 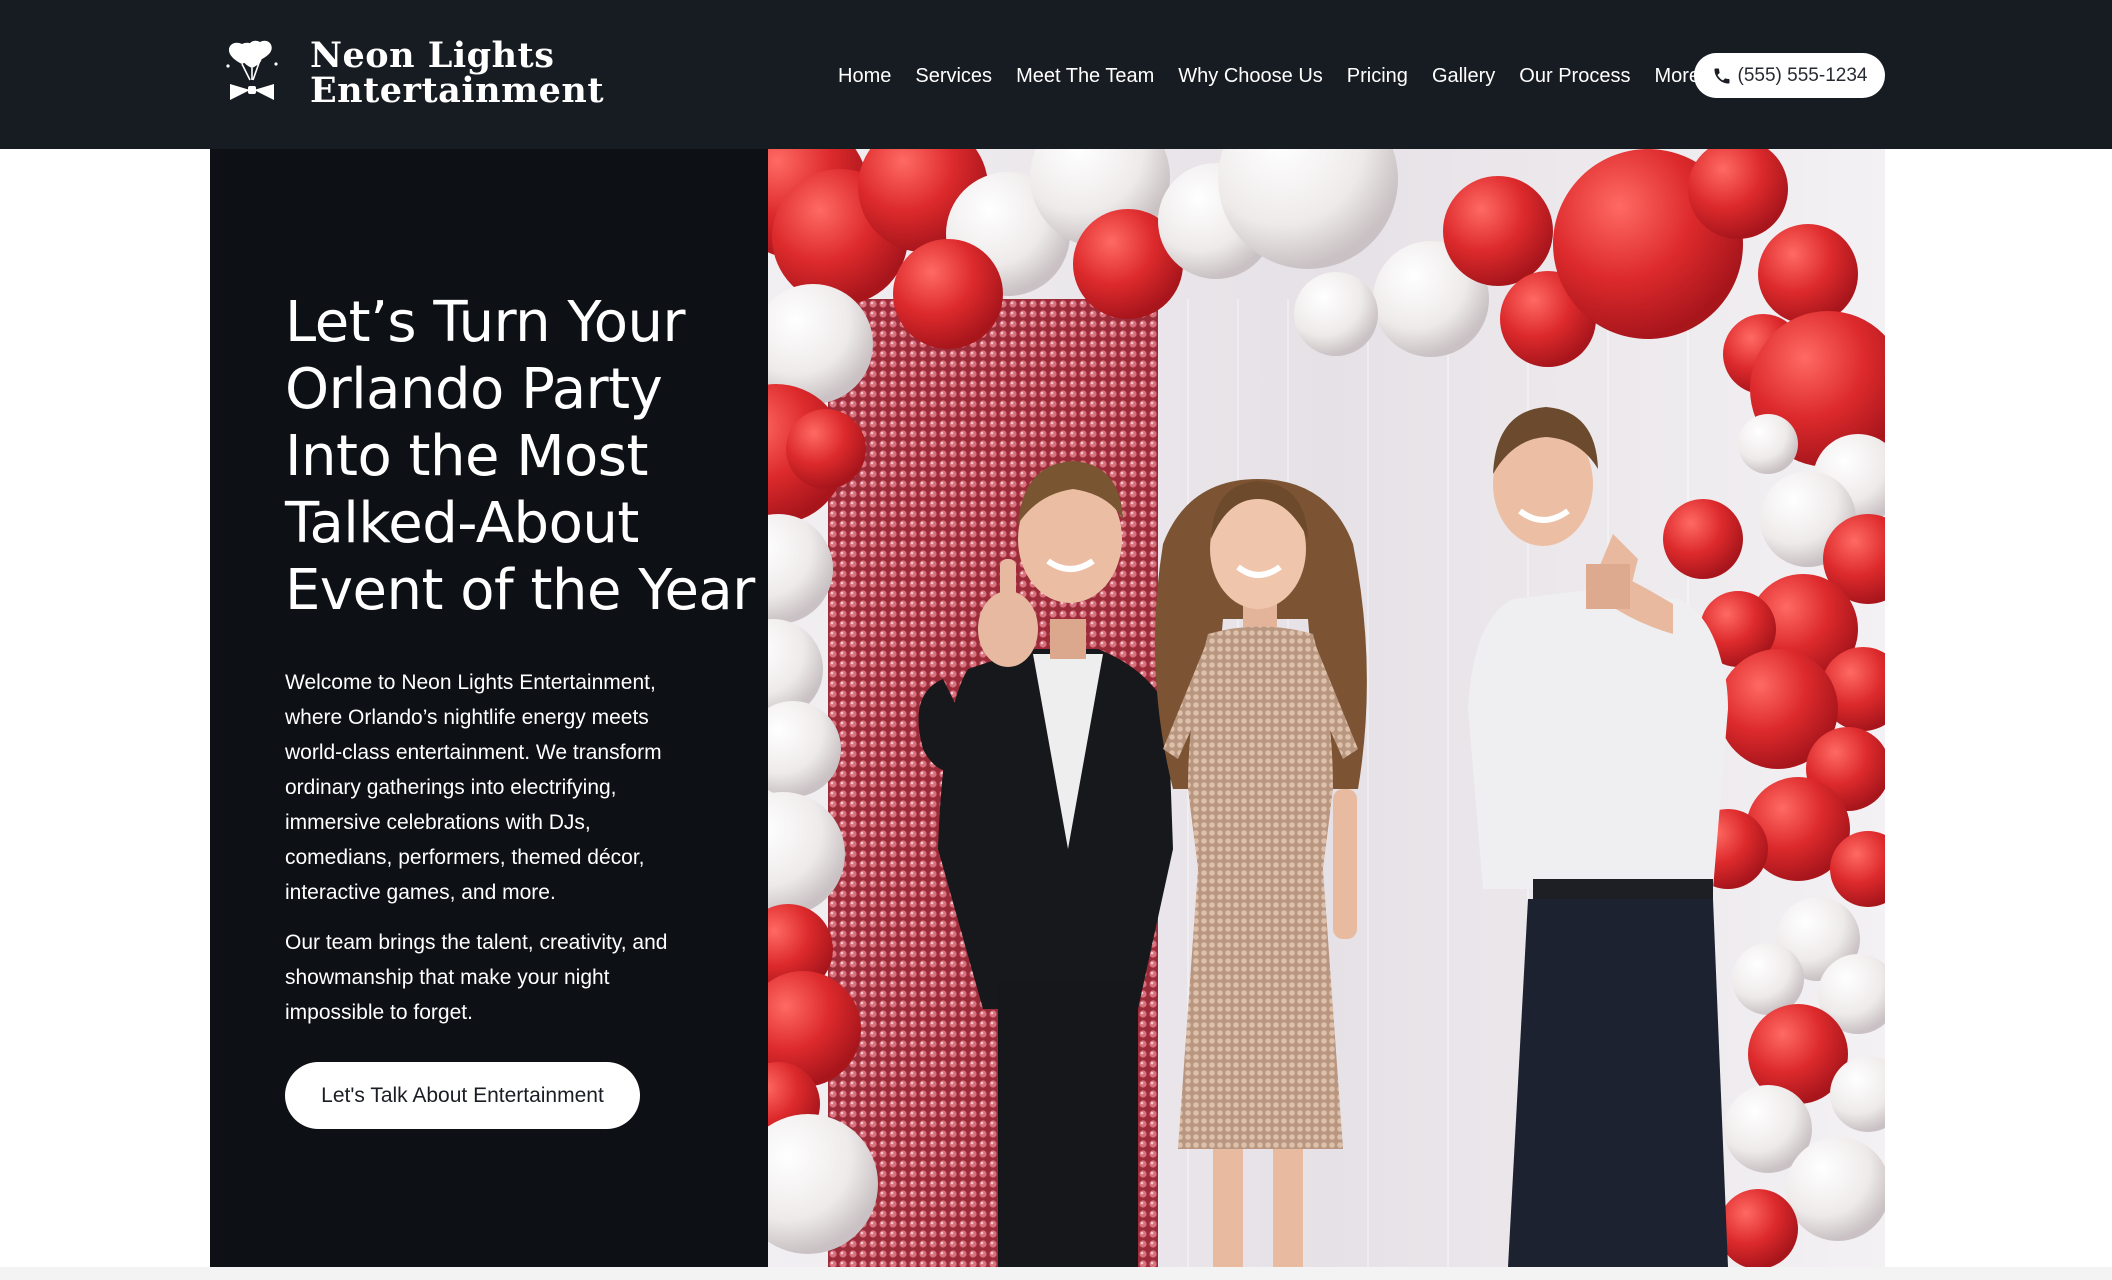 I want to click on site-logo: Neon Lights Entertainment, so click(x=412, y=73).